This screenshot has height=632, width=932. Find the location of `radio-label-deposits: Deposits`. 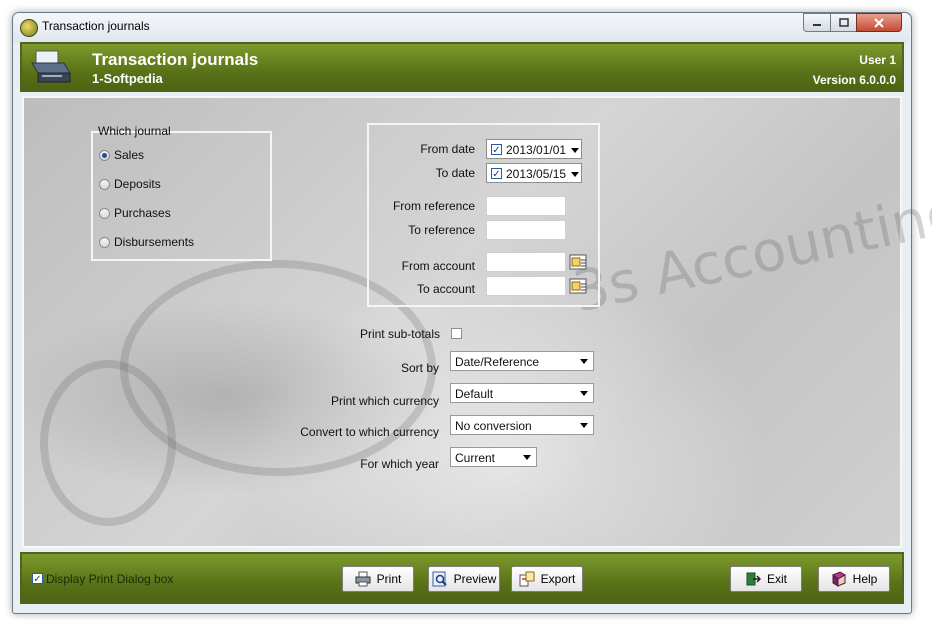

radio-label-deposits: Deposits is located at coordinates (137, 184).